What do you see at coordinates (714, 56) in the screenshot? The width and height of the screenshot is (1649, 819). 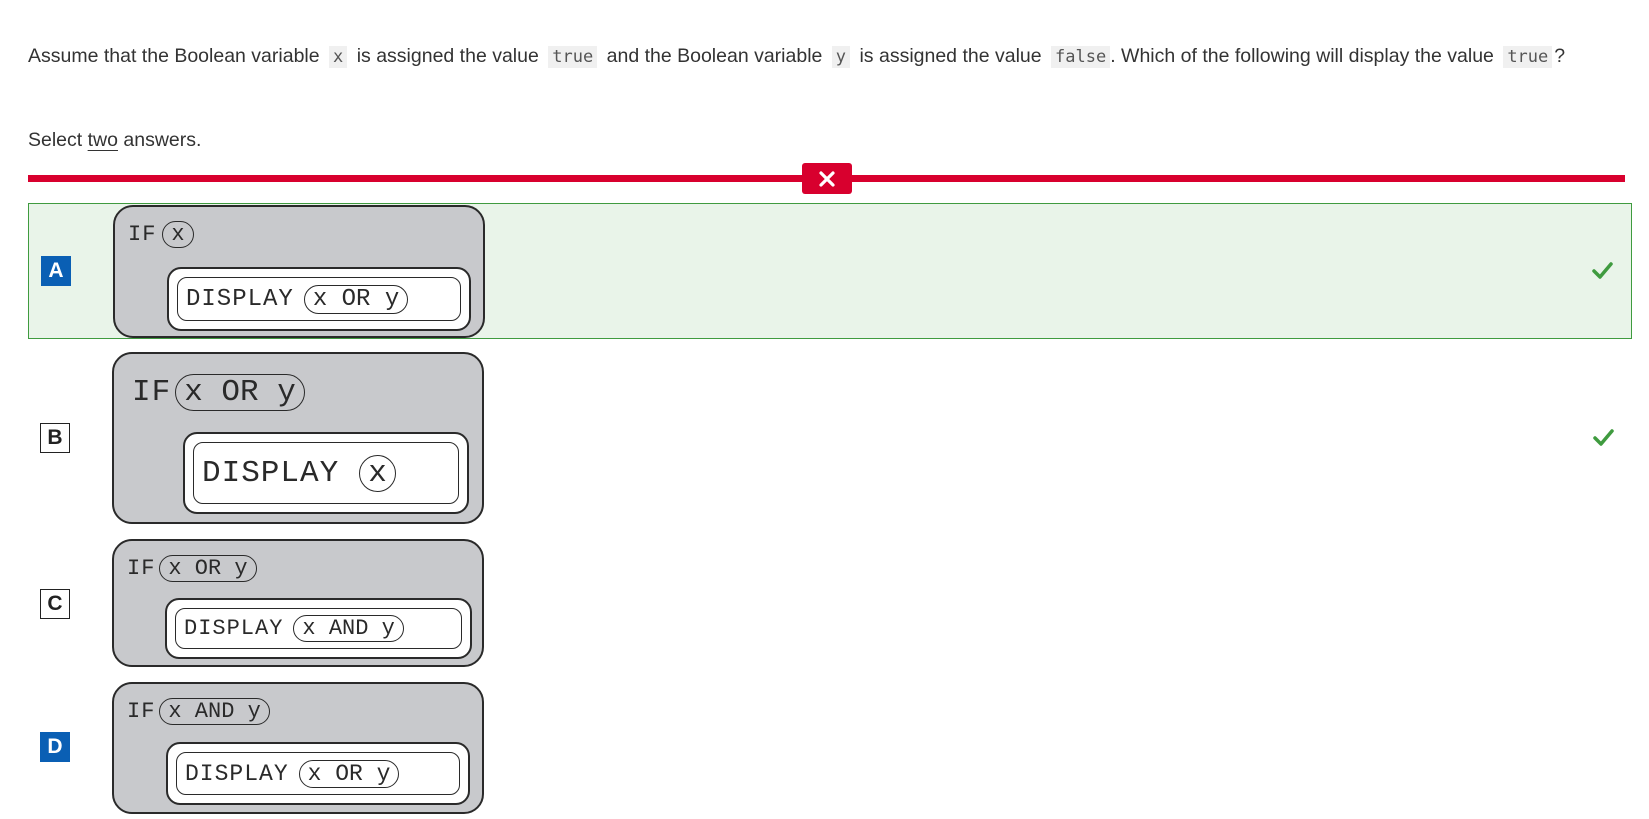 I see `question-part: and the Boolean variable` at bounding box center [714, 56].